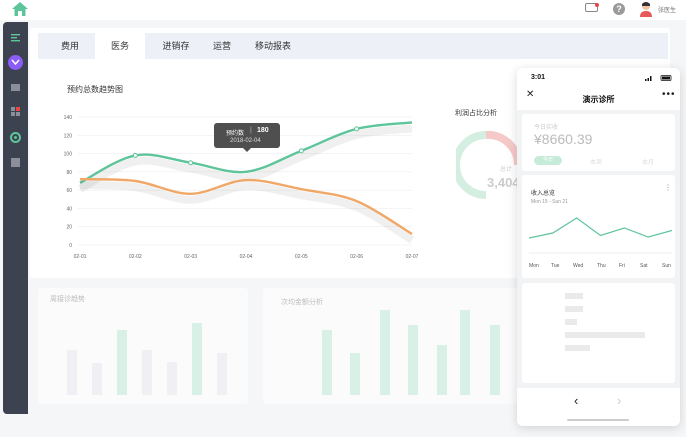 Image resolution: width=686 pixels, height=437 pixels. I want to click on report-icon, so click(15, 162).